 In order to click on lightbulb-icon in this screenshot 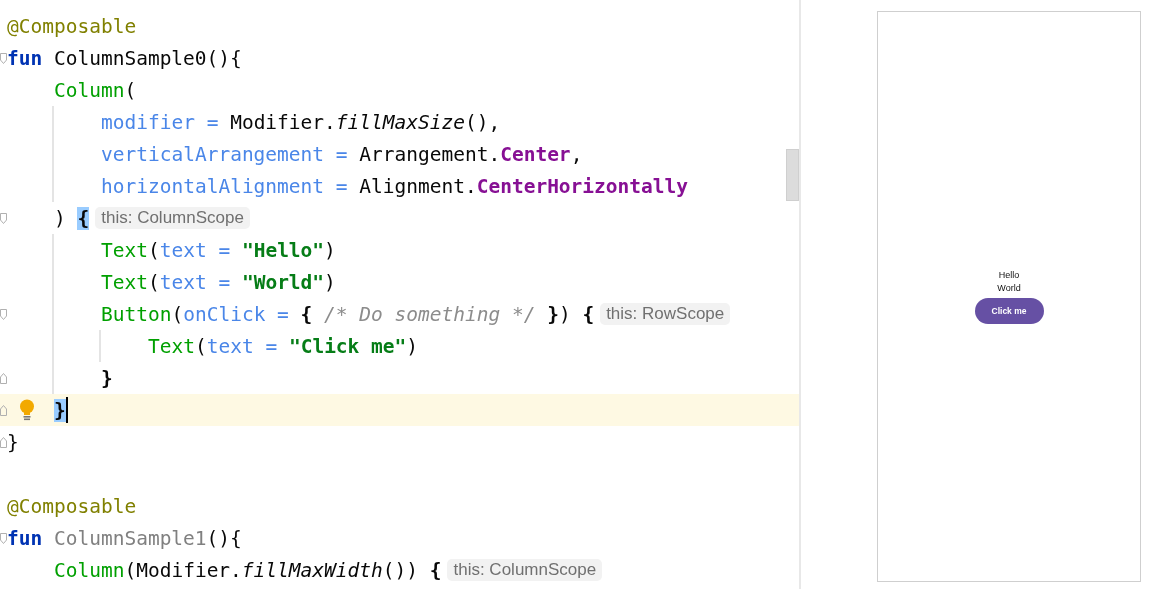, I will do `click(27, 410)`.